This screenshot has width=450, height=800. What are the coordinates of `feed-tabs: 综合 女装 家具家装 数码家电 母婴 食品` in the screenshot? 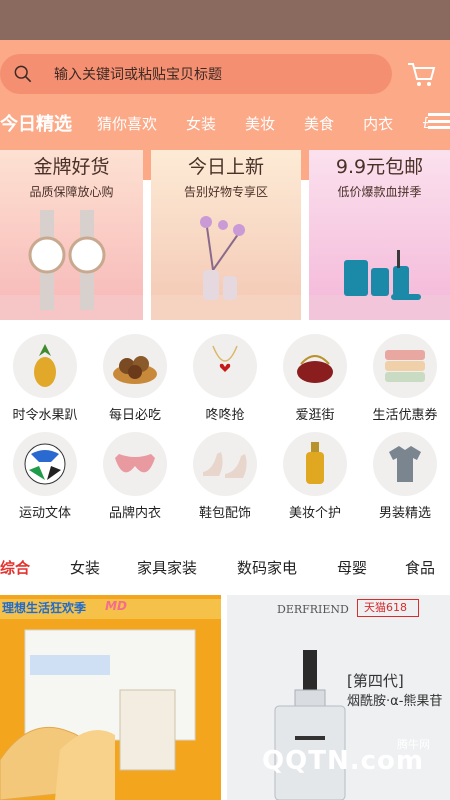 It's located at (225, 567).